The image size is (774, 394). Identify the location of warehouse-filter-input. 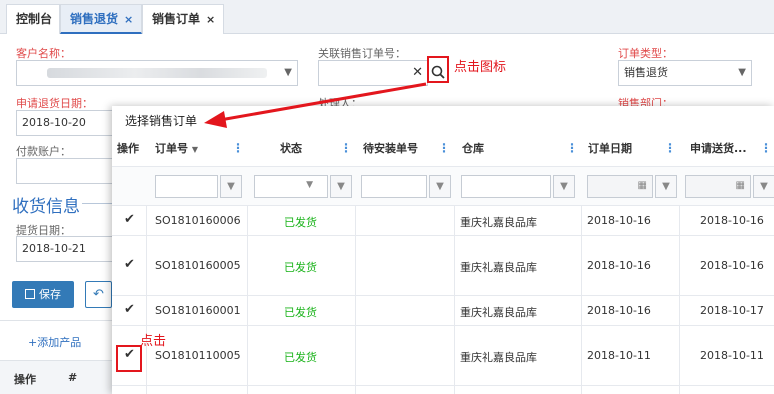
(506, 186).